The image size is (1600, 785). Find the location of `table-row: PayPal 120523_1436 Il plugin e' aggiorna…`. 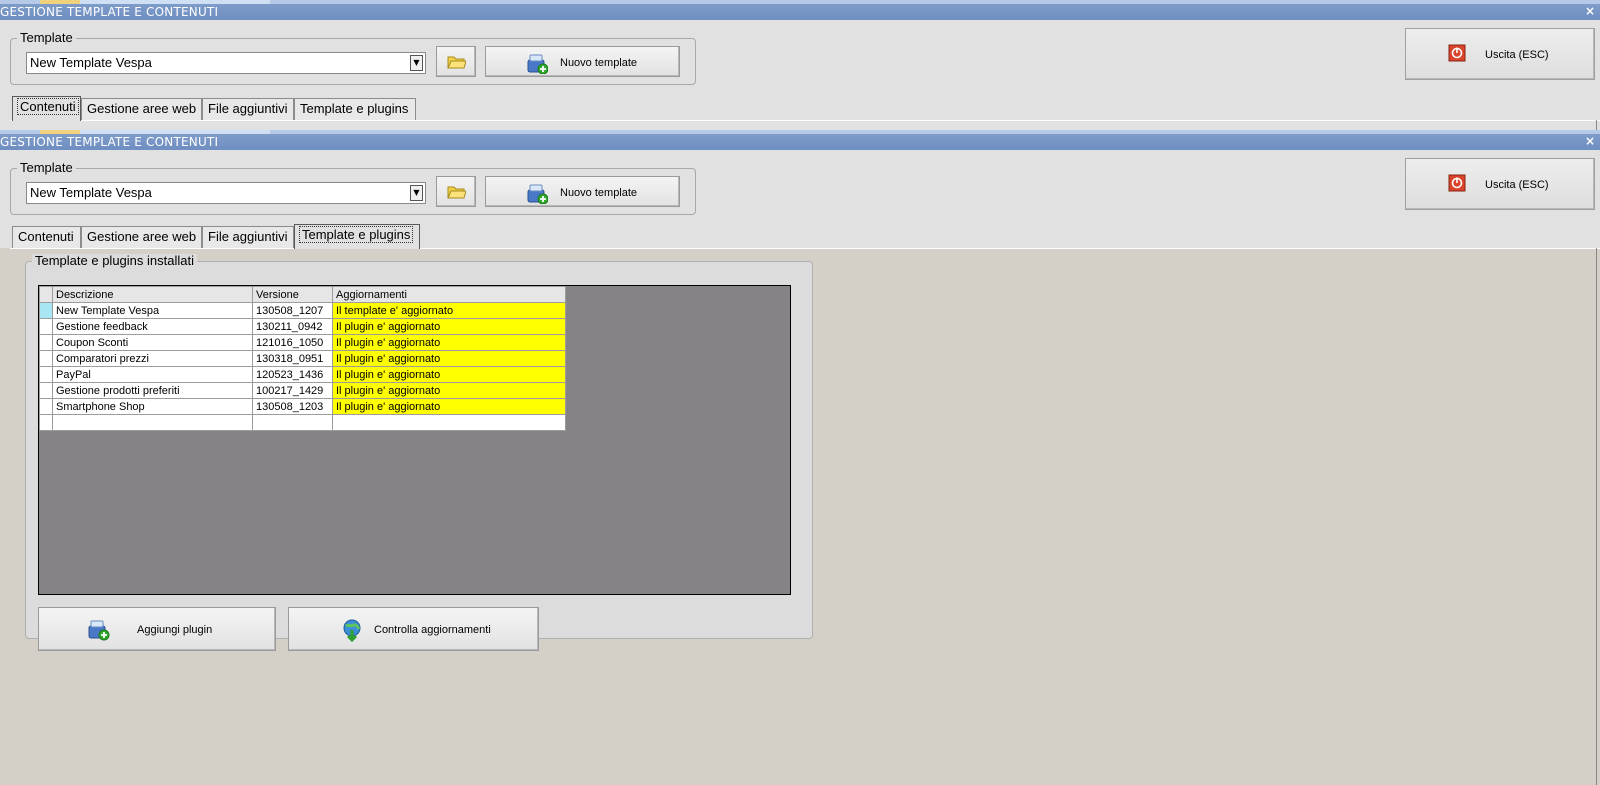

table-row: PayPal 120523_1436 Il plugin e' aggiorna… is located at coordinates (302, 374).